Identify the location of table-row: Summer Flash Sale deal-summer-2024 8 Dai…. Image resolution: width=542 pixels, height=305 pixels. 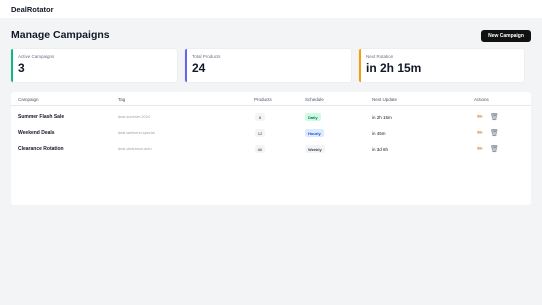
(271, 118).